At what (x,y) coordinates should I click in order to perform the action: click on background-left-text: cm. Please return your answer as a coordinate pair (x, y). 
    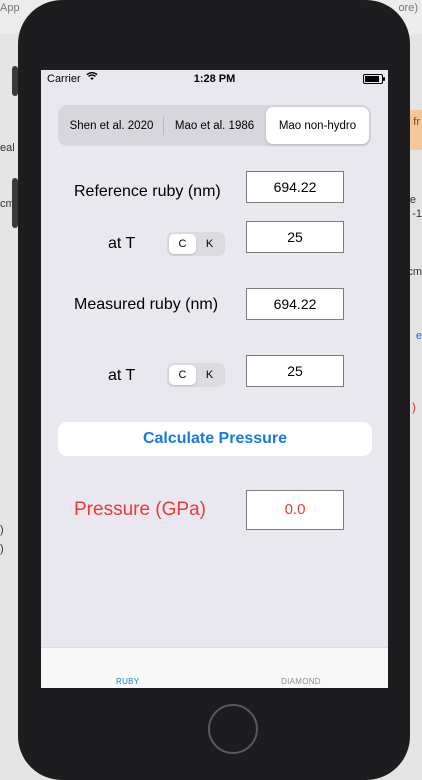
    Looking at the image, I should click on (7, 204).